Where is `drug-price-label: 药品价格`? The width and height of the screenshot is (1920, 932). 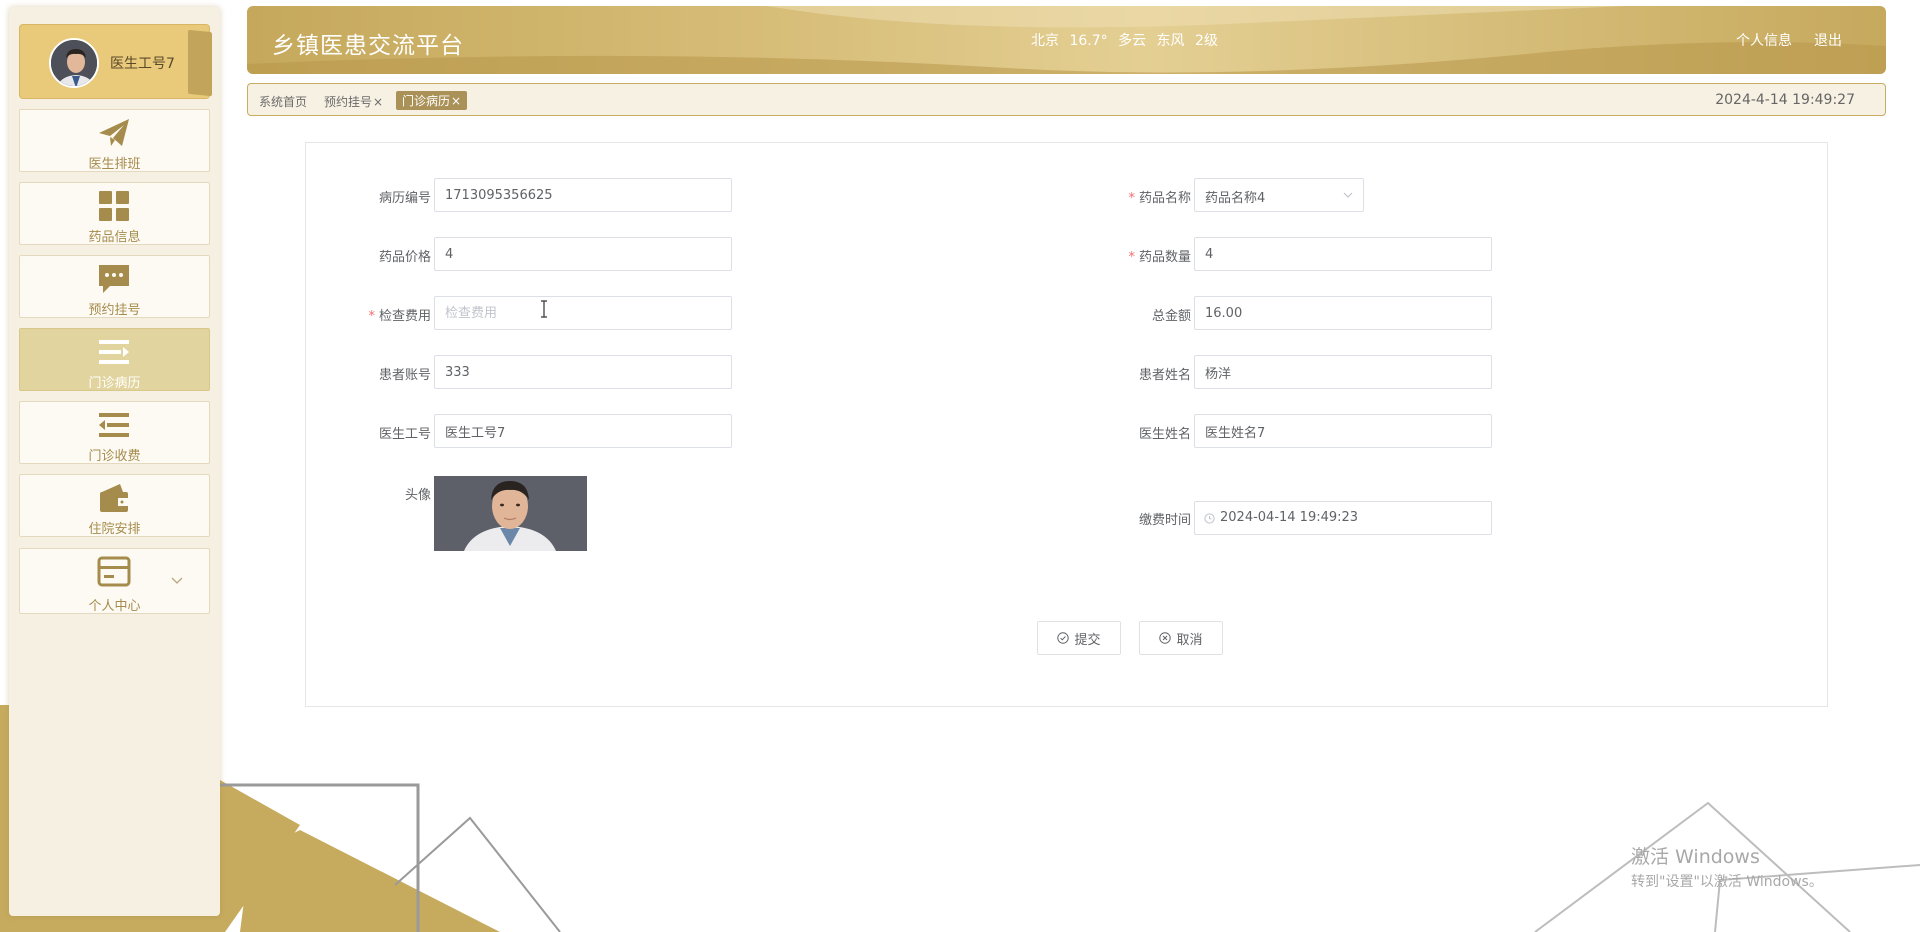 drug-price-label: 药品价格 is located at coordinates (404, 257).